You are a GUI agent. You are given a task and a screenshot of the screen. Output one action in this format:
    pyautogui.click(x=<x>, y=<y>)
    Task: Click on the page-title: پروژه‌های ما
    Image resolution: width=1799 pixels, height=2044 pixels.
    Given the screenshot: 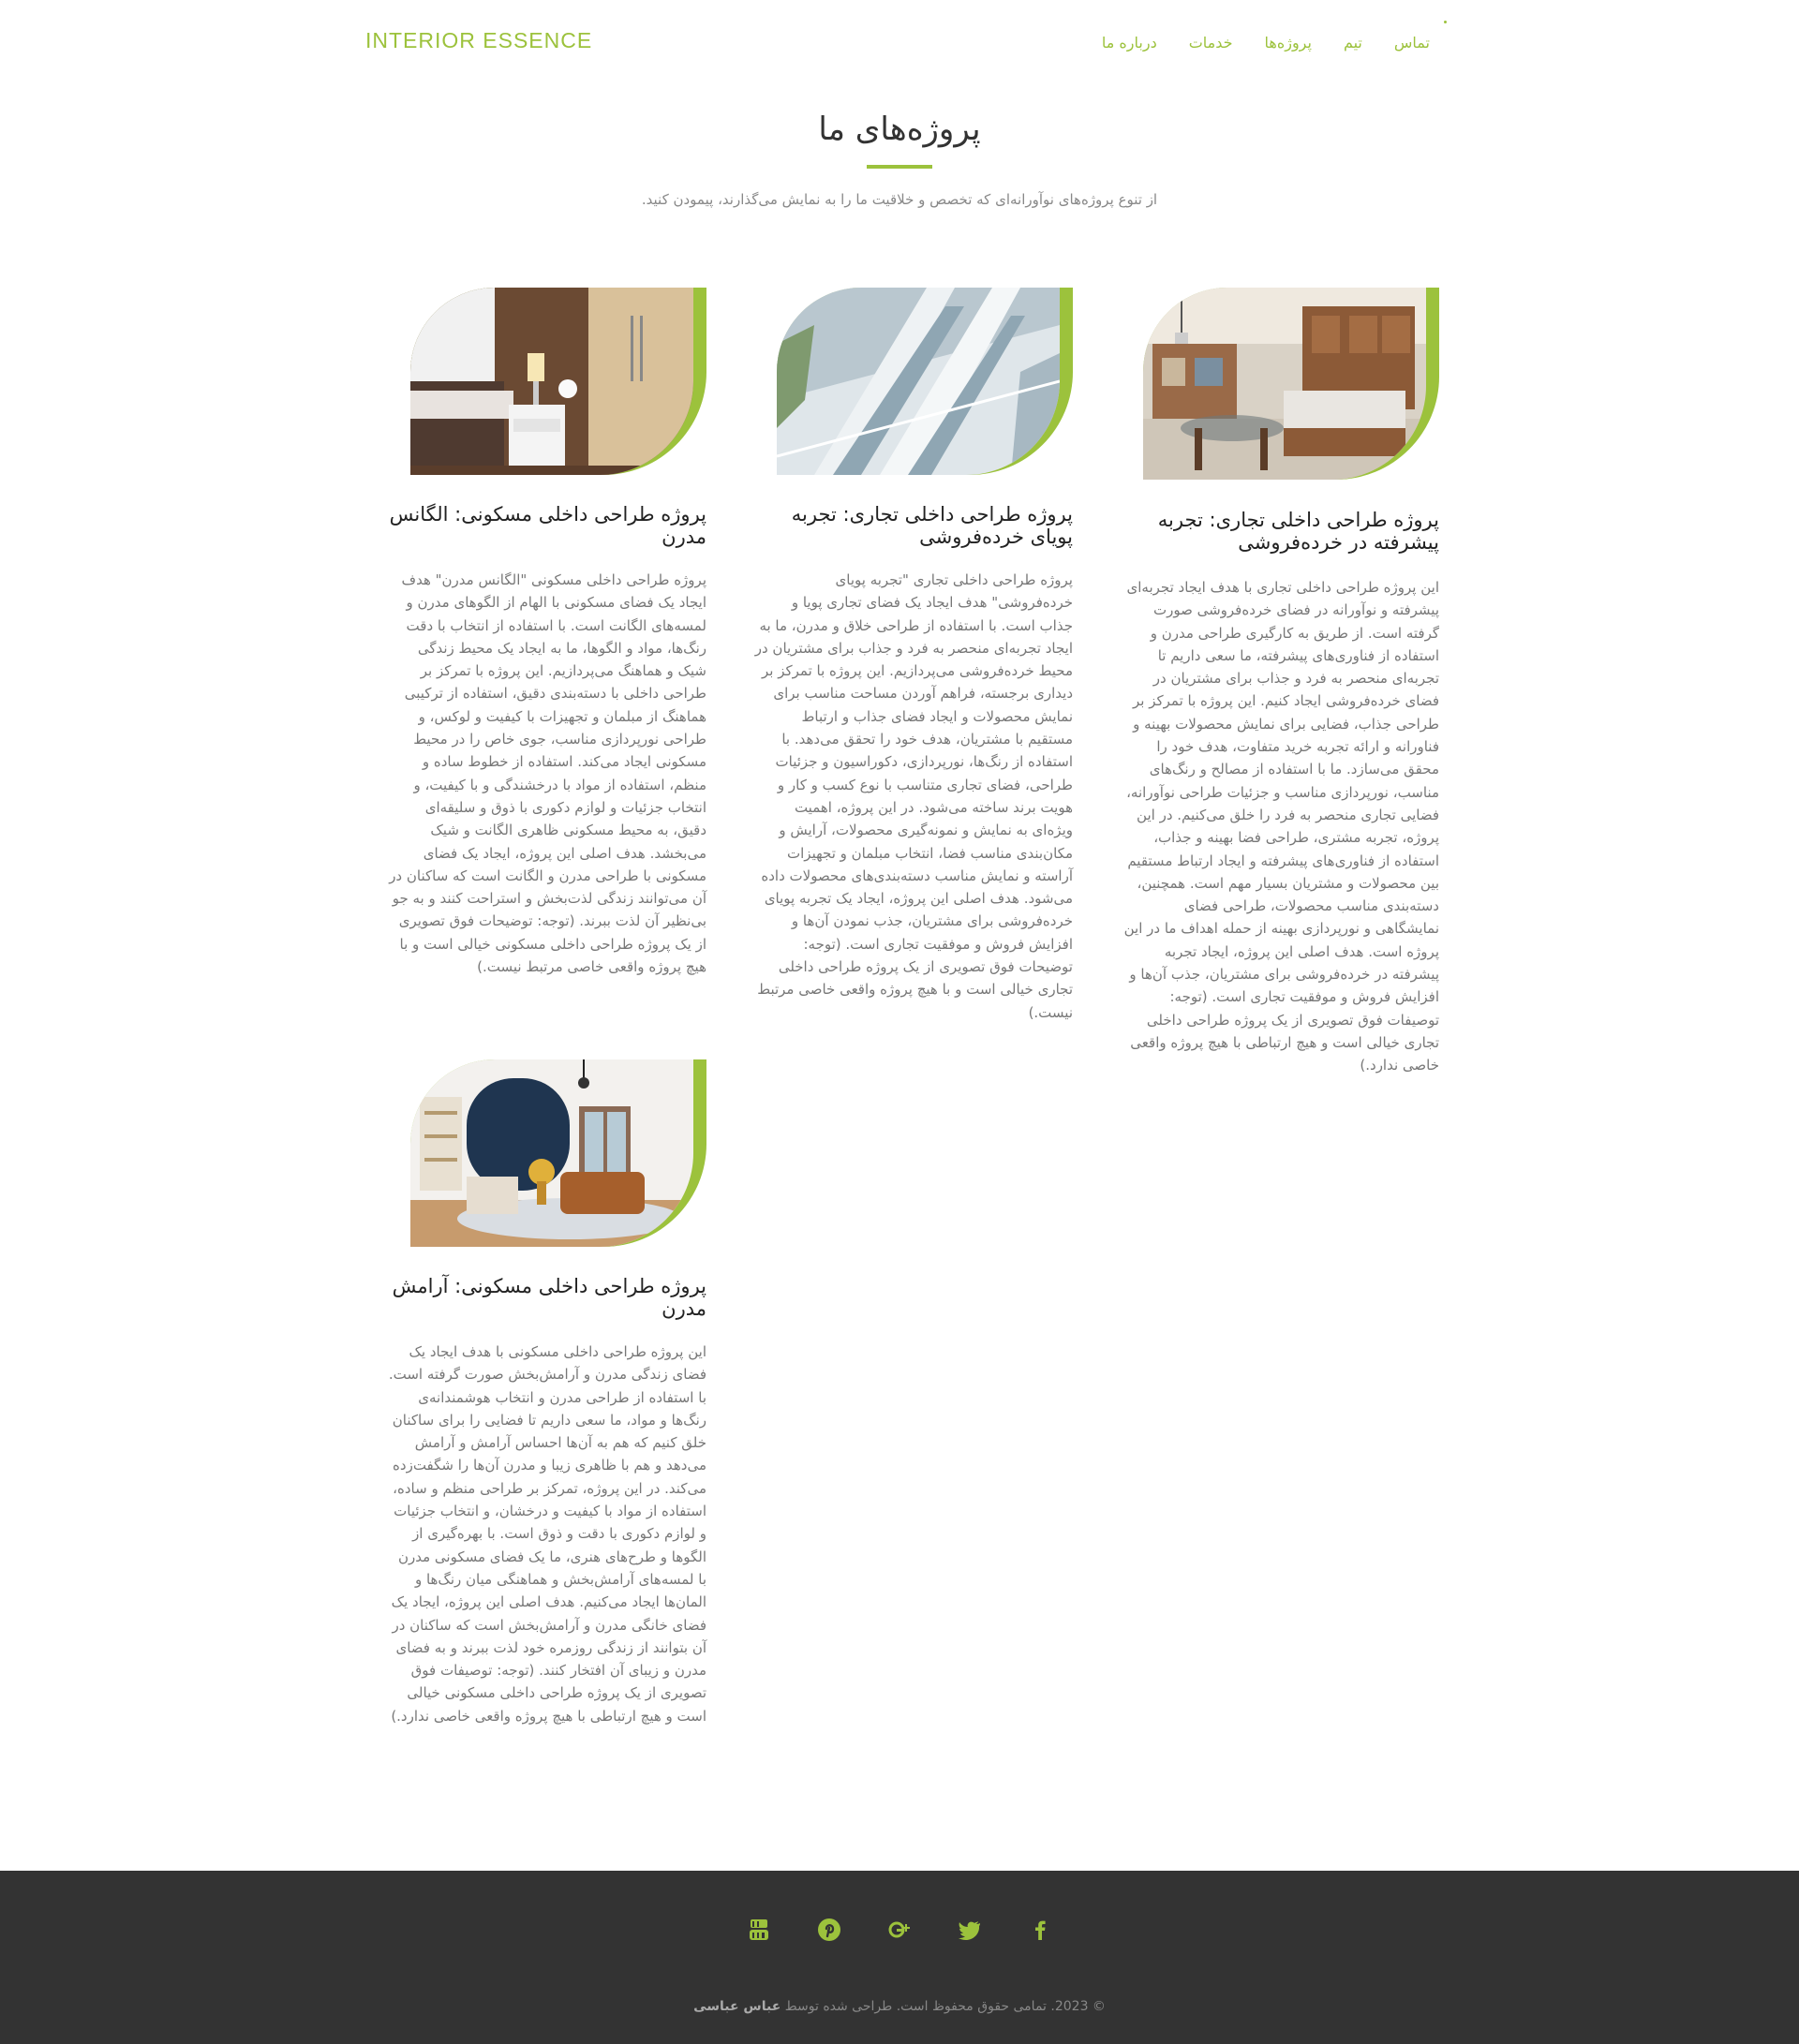 What is the action you would take?
    pyautogui.click(x=899, y=130)
    